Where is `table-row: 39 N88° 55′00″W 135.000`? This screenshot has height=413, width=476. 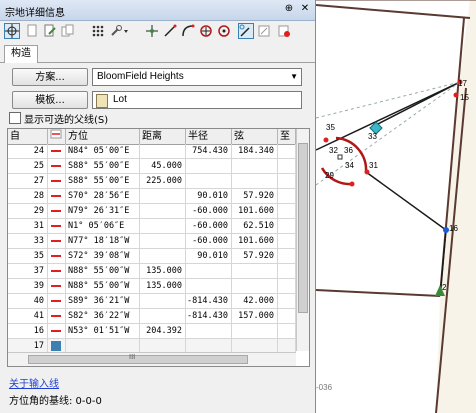 table-row: 39 N88° 55′00″W 135.000 is located at coordinates (152, 286).